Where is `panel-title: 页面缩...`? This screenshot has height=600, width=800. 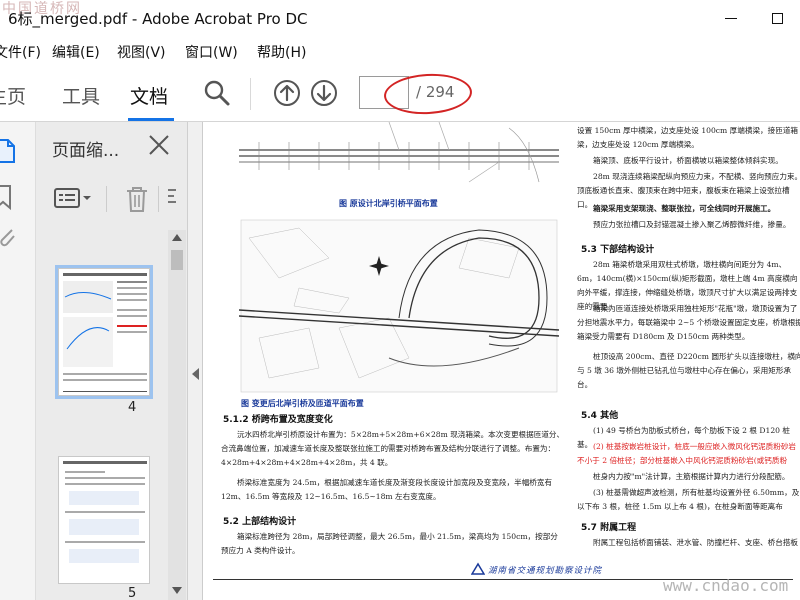 panel-title: 页面缩... is located at coordinates (86, 151).